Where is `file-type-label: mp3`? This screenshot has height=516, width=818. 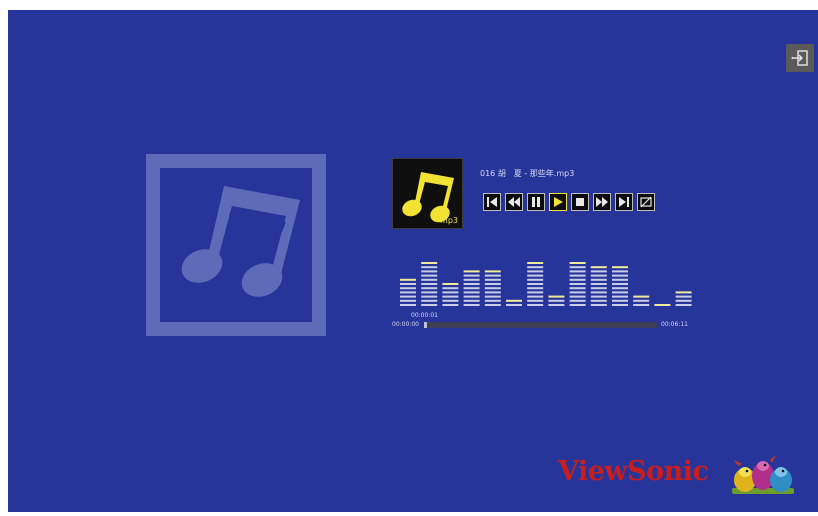 file-type-label: mp3 is located at coordinates (449, 220).